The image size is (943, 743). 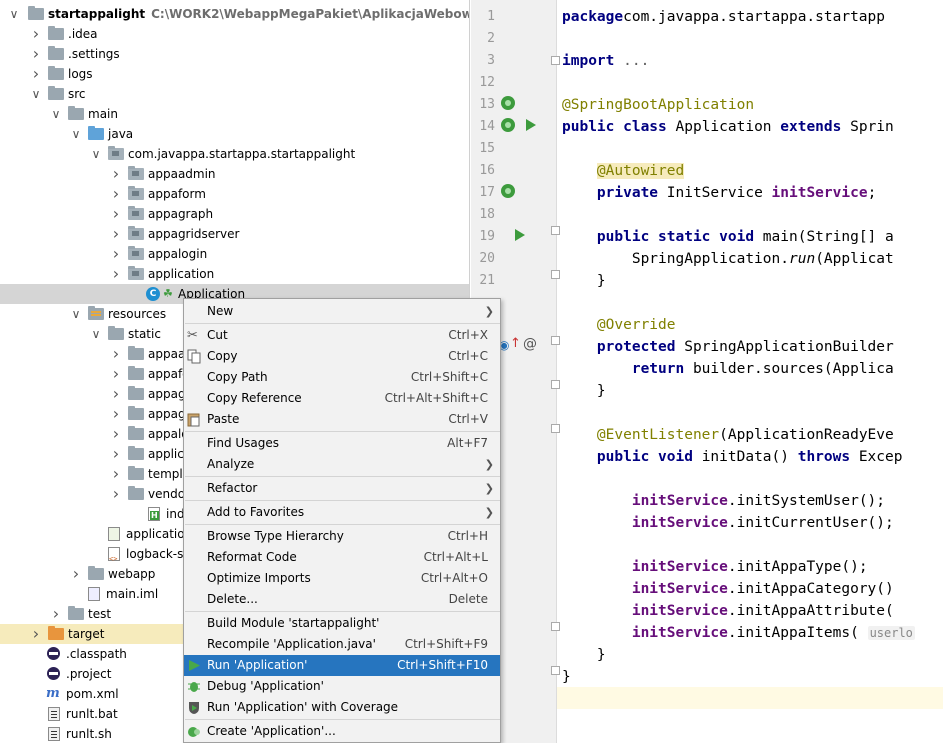 I want to click on tree-row: ∨ com.javappa.startappa.startappalight, so click(x=234, y=154).